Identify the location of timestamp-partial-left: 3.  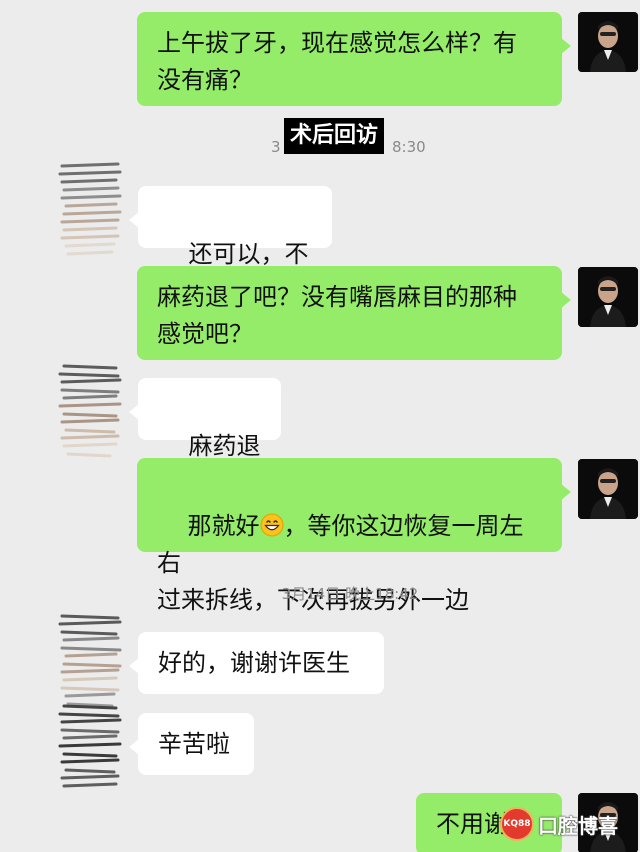
(276, 147).